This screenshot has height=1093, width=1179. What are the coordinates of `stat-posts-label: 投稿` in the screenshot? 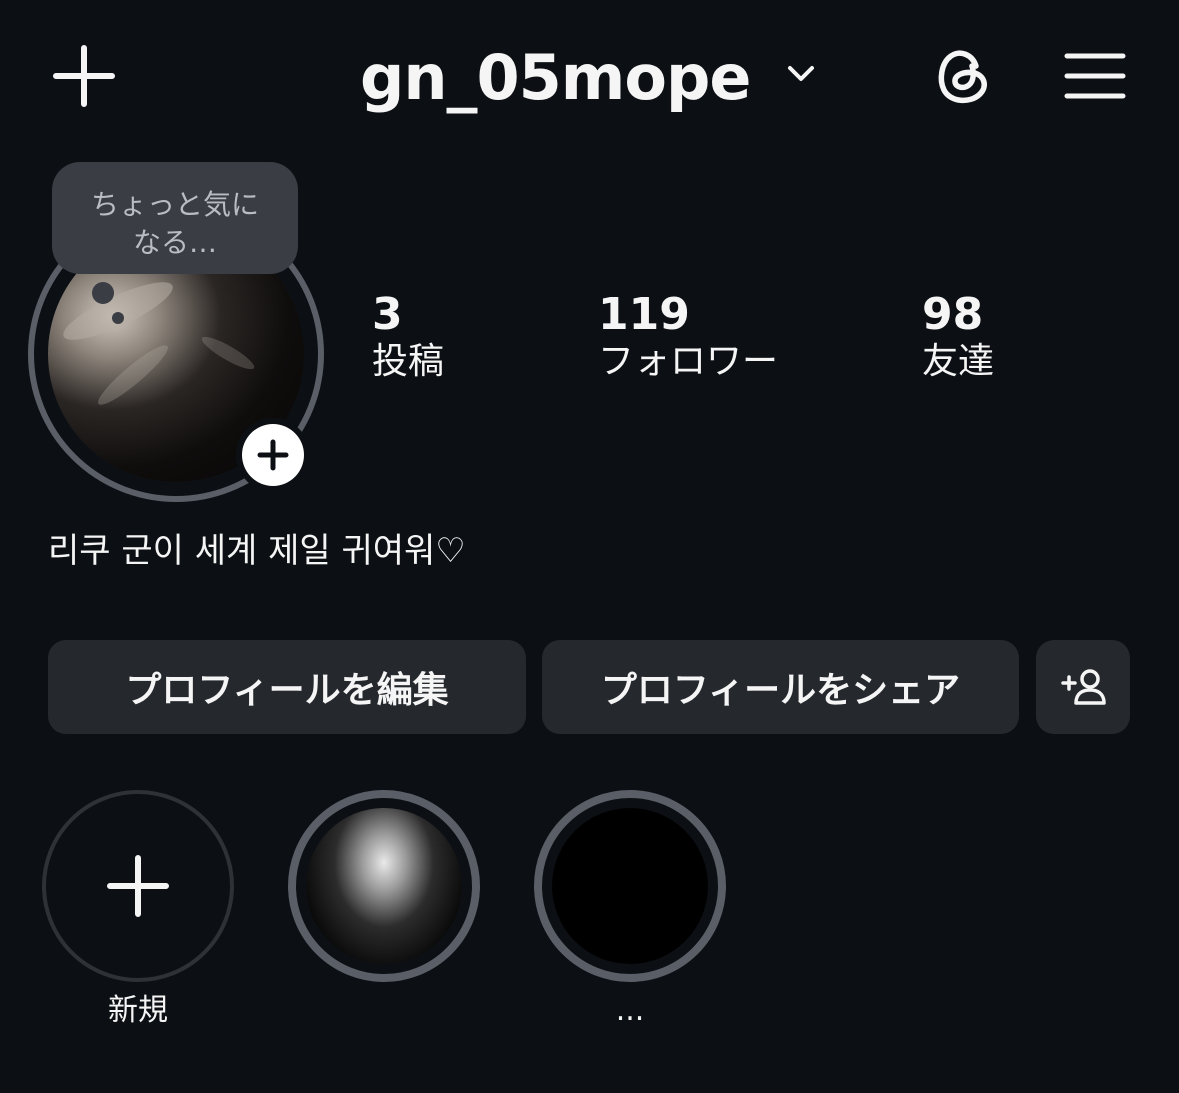 It's located at (408, 361).